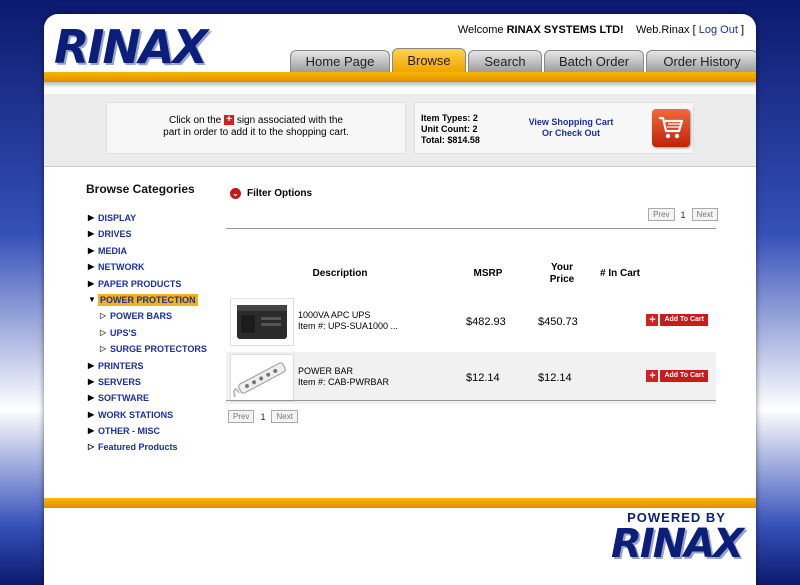  What do you see at coordinates (571, 128) in the screenshot?
I see `view-cart-link: View Shopping Cart Or Check Out` at bounding box center [571, 128].